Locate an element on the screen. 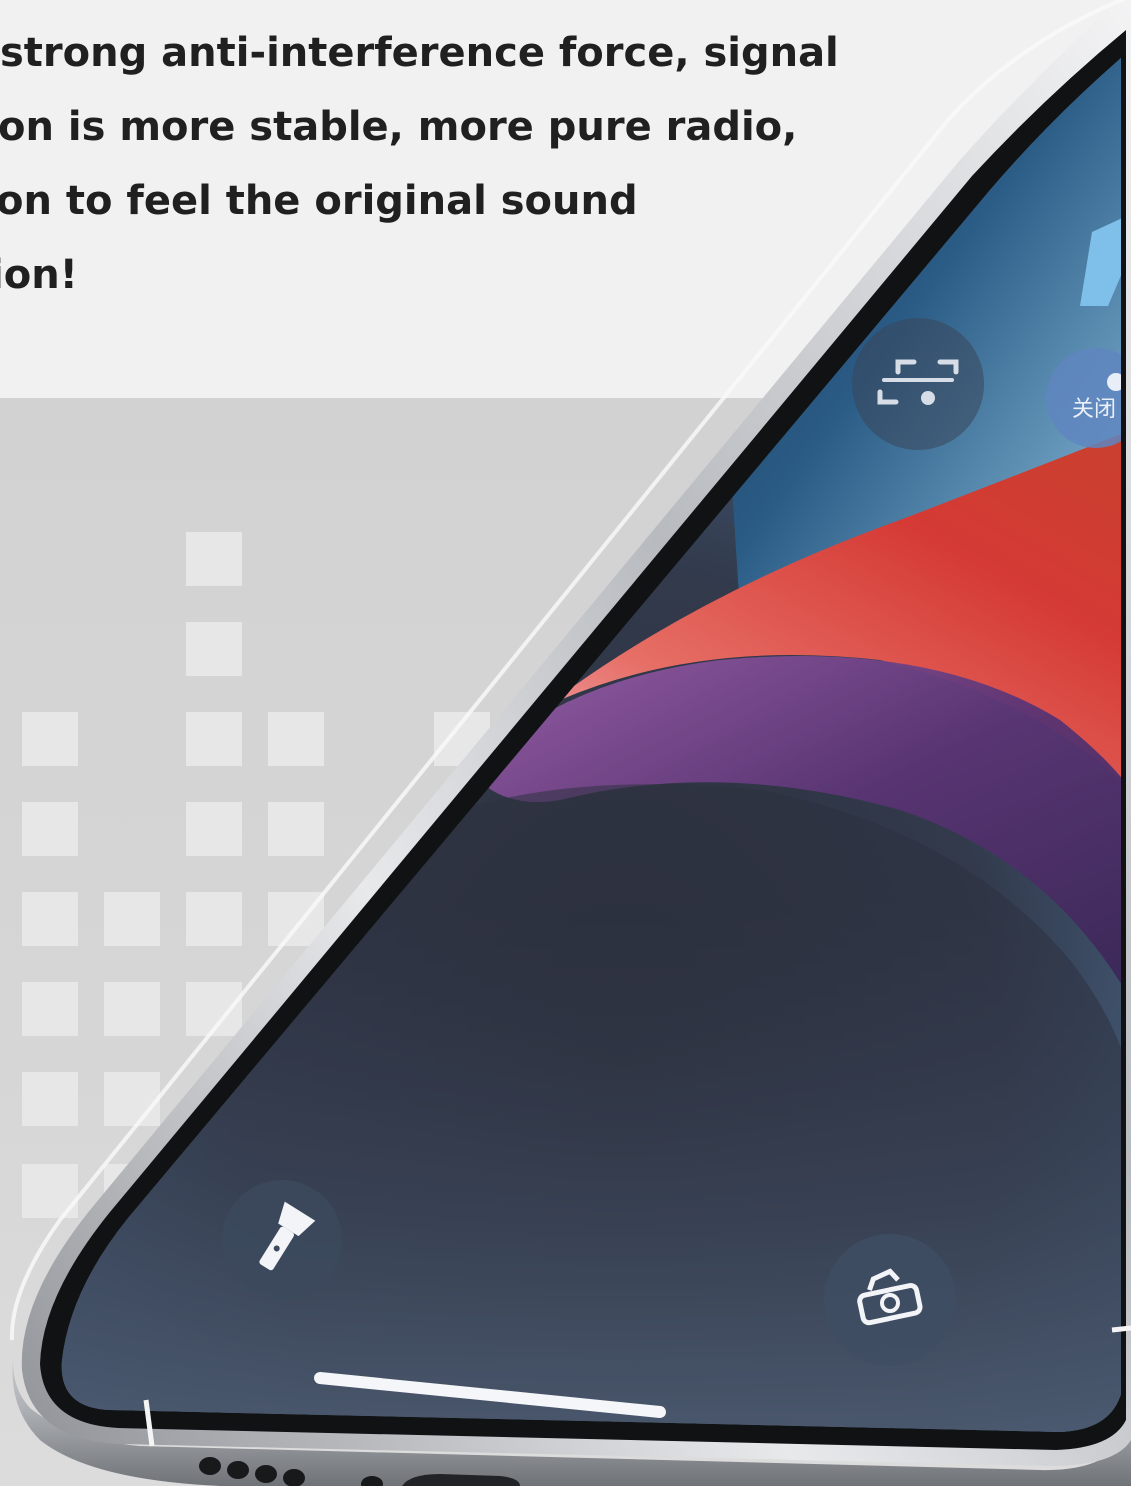 Image resolution: width=1131 pixels, height=1486 pixels. scan-icon is located at coordinates (918, 384).